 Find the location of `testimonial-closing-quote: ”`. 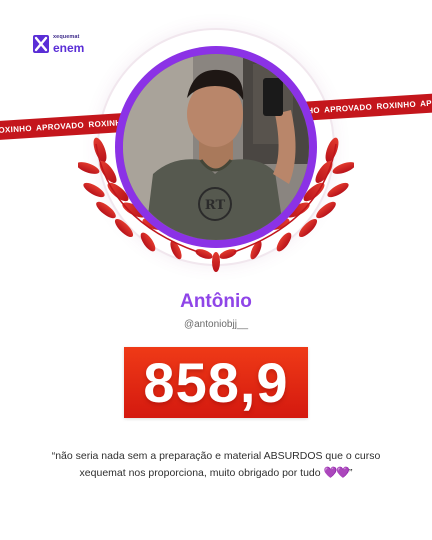

testimonial-closing-quote: ” is located at coordinates (350, 473).